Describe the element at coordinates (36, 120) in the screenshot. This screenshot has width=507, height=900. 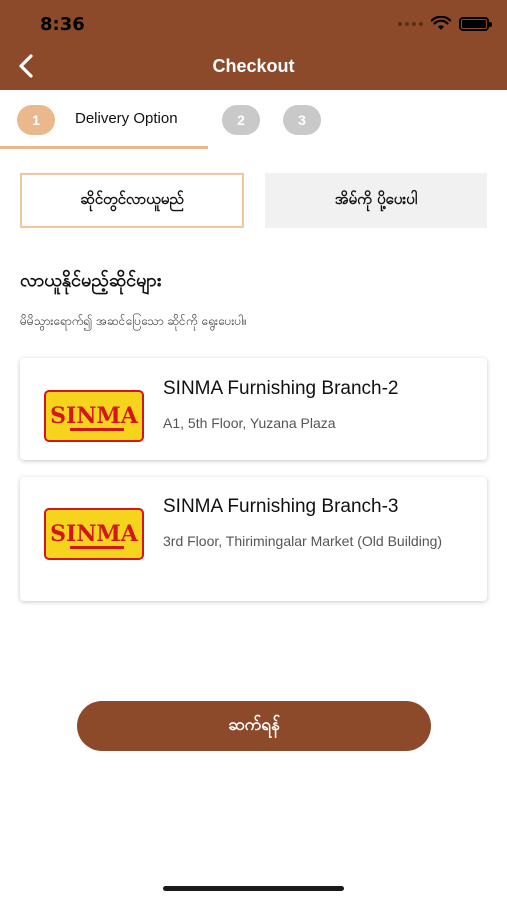
I see `step-1-indicator: 1` at that location.